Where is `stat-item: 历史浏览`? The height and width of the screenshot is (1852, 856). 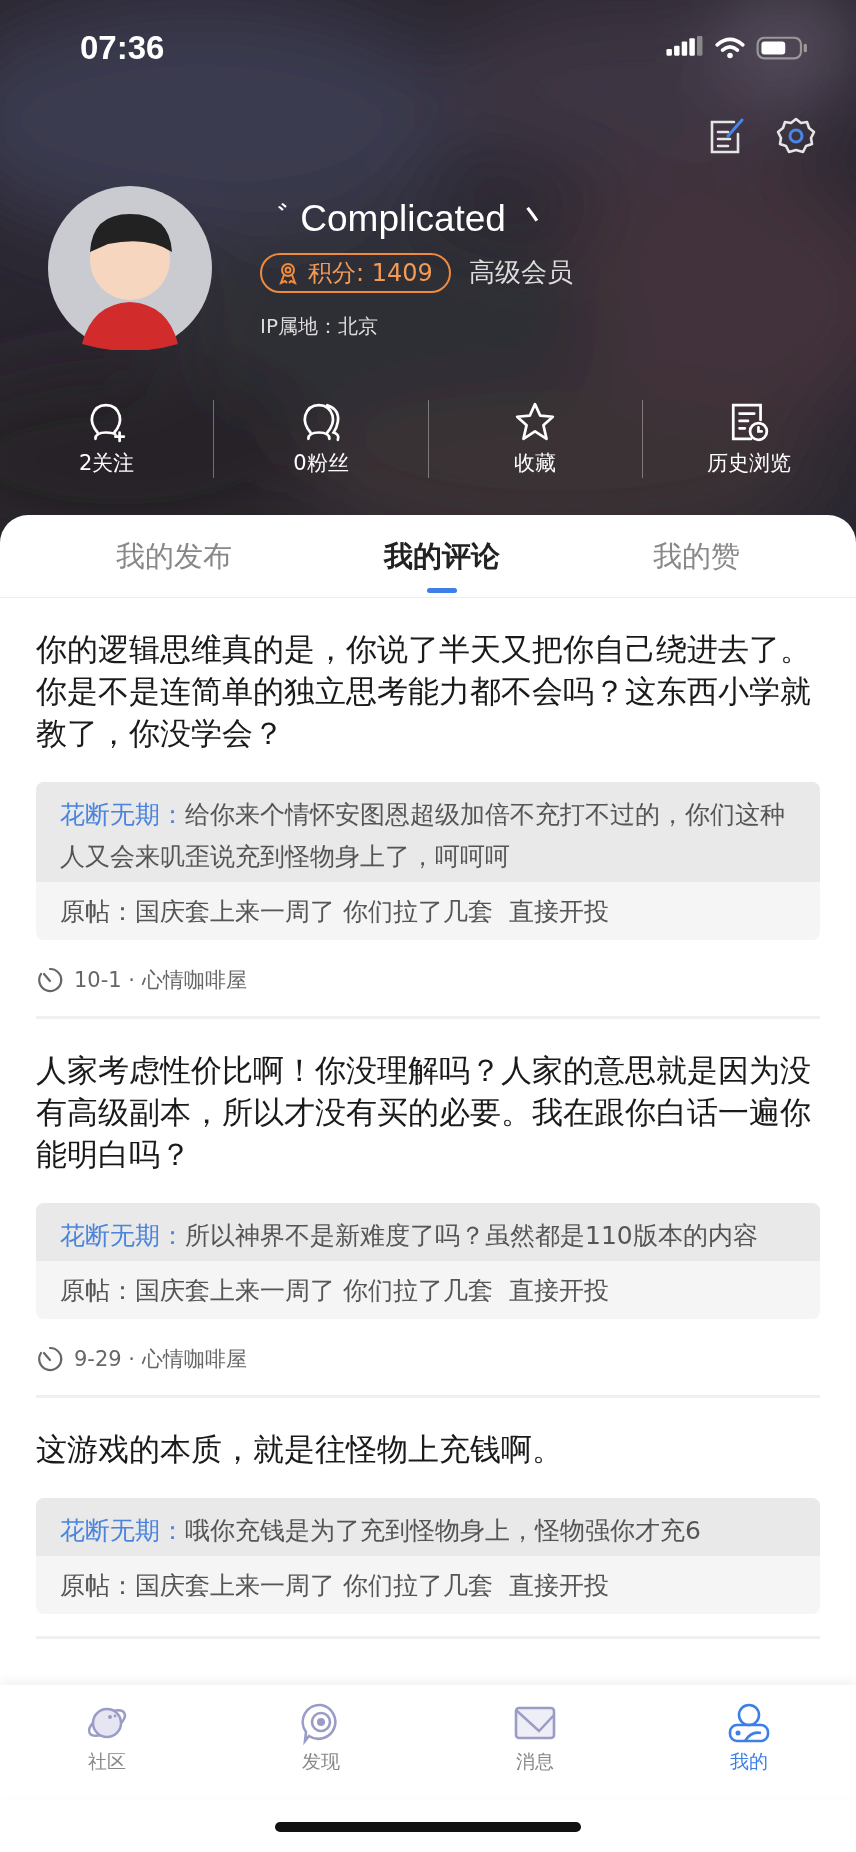
stat-item: 历史浏览 is located at coordinates (749, 439).